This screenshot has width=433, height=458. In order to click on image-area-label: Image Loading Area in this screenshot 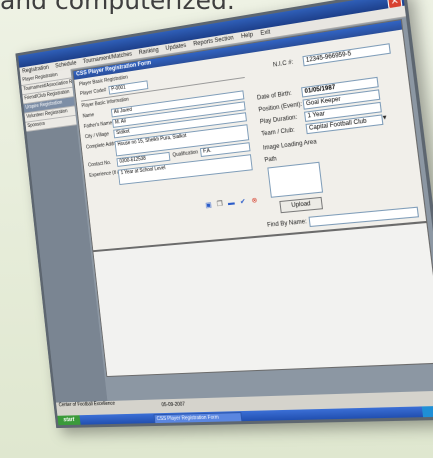, I will do `click(290, 145)`.